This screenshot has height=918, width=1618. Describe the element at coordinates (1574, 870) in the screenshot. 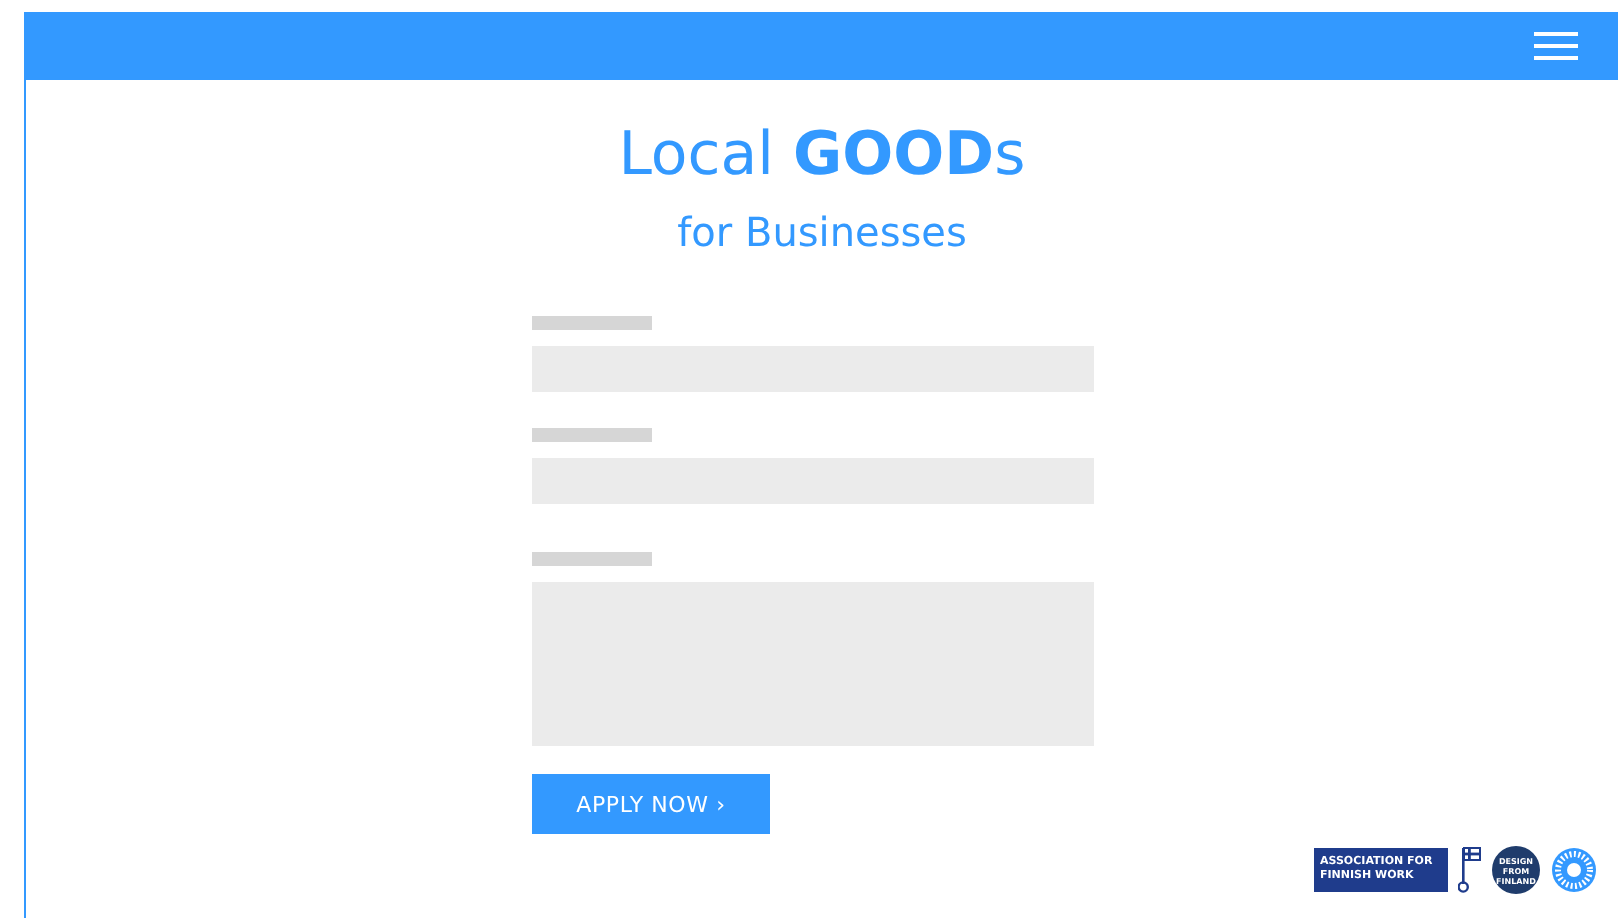

I see `sun-logo-icon` at that location.